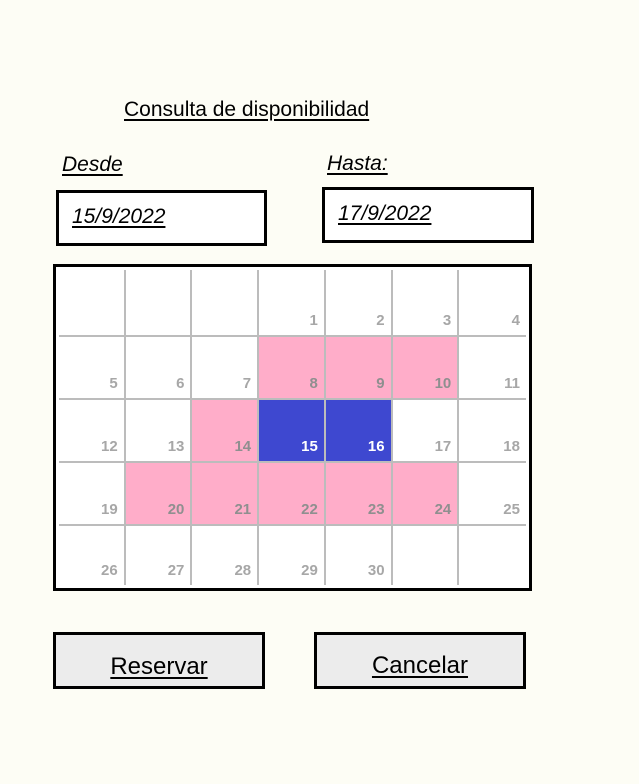 This screenshot has width=639, height=784. I want to click on day-number: 24, so click(443, 509).